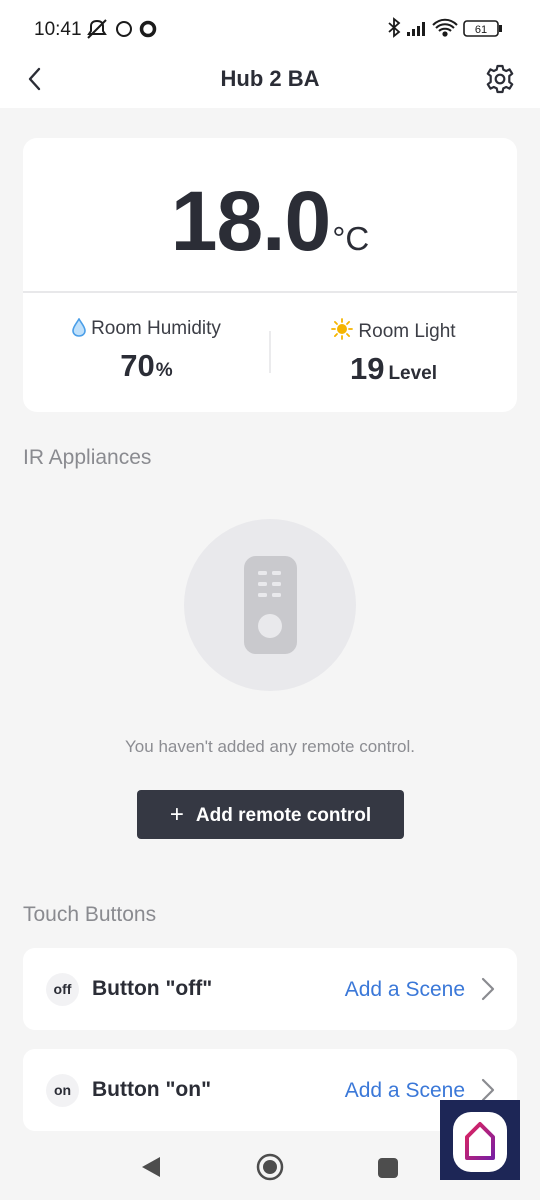  What do you see at coordinates (394, 27) in the screenshot?
I see `bluetooth-icon` at bounding box center [394, 27].